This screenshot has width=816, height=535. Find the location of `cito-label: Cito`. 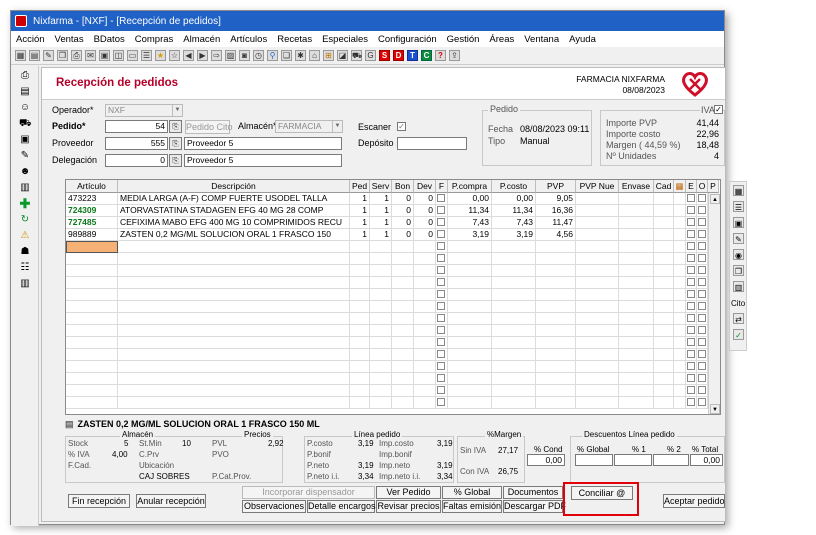

cito-label: Cito is located at coordinates (738, 303).